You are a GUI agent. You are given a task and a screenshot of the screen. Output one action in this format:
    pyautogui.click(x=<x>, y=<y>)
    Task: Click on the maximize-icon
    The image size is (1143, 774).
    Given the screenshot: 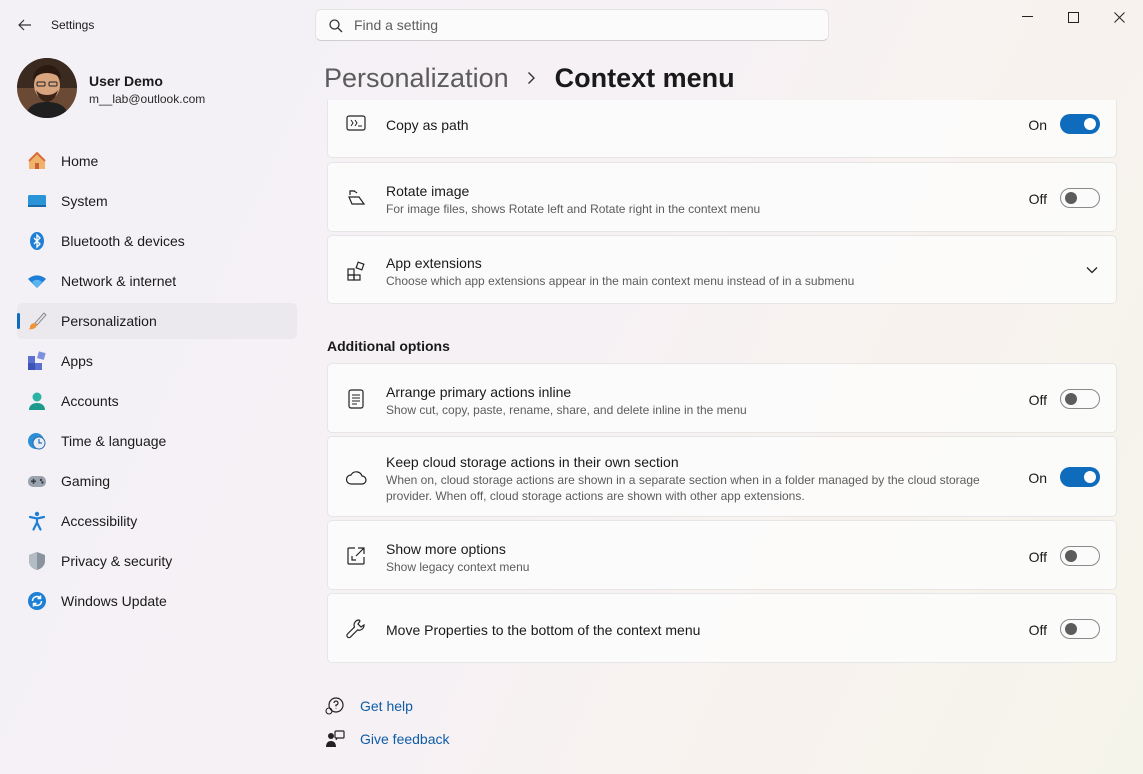 What is the action you would take?
    pyautogui.click(x=1073, y=17)
    